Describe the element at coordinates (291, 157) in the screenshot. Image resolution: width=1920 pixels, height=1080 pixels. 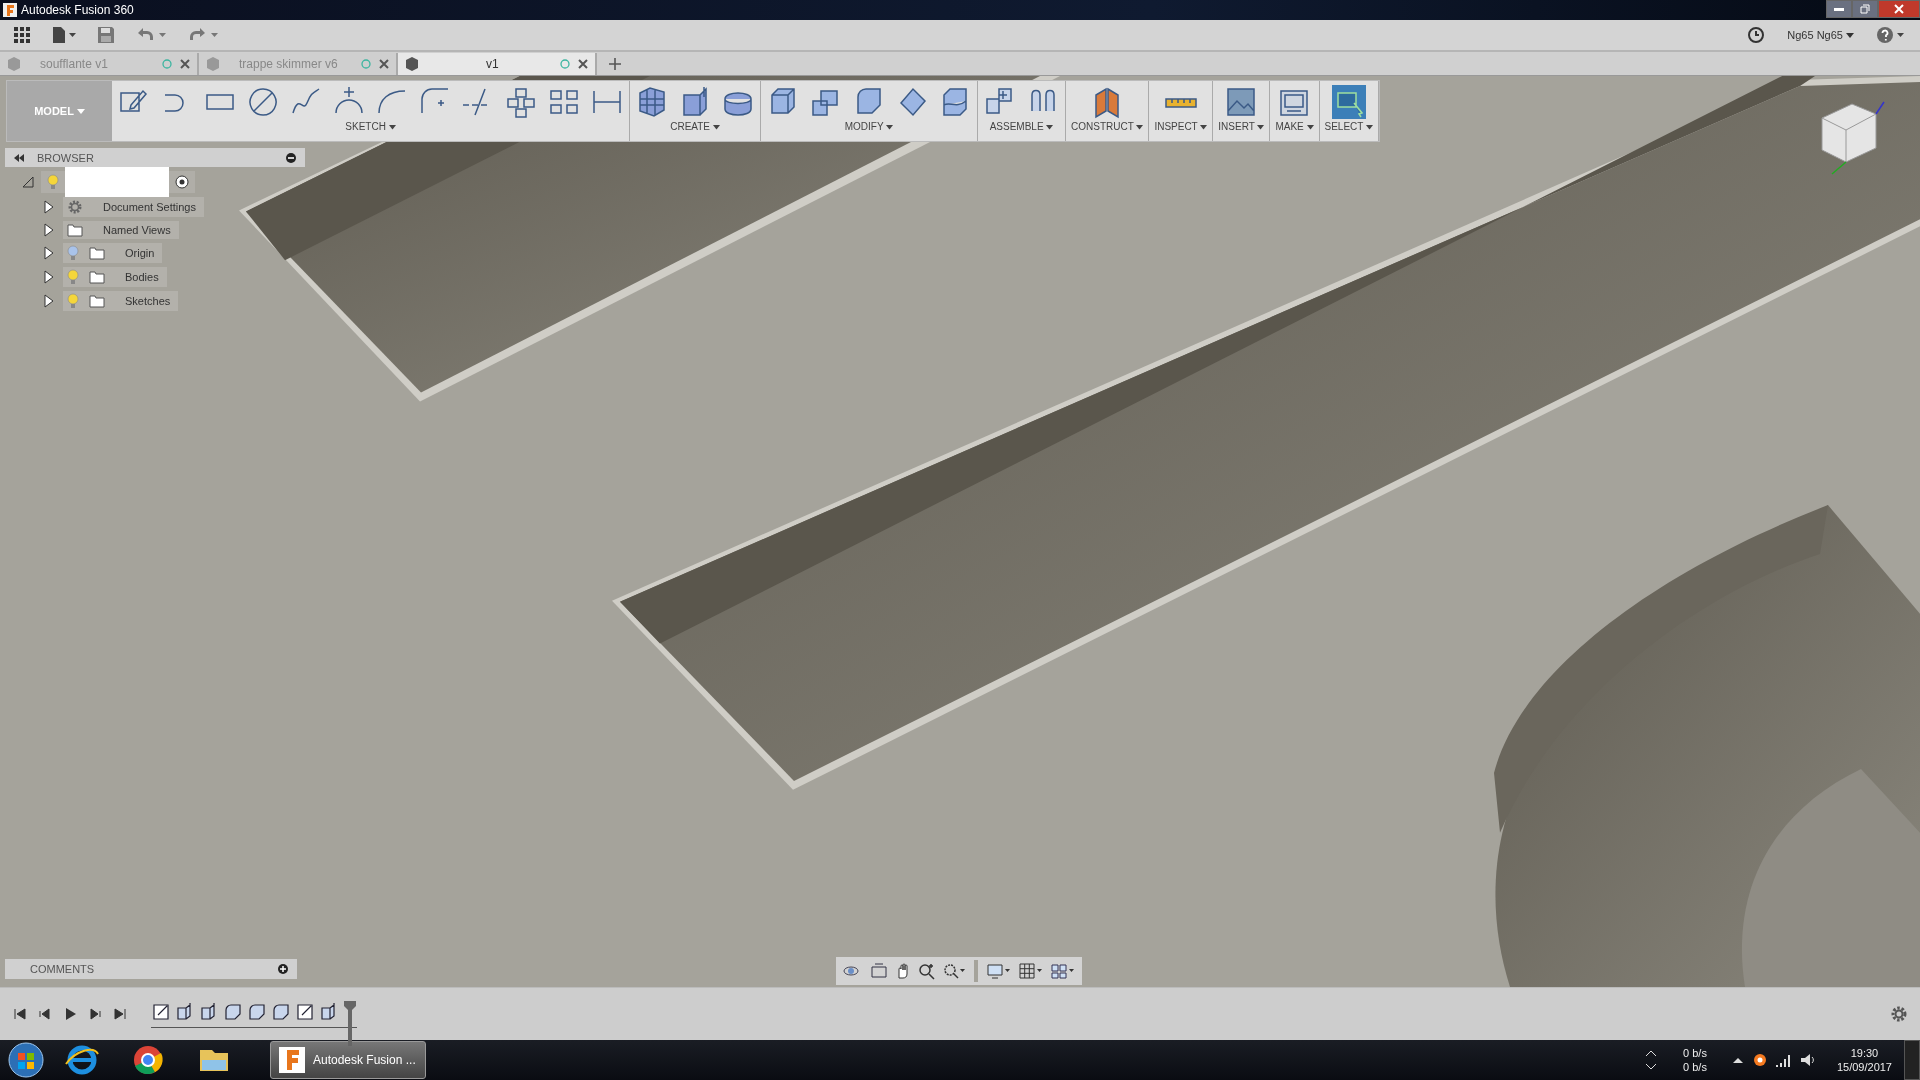
I see `minus-circle-icon` at that location.